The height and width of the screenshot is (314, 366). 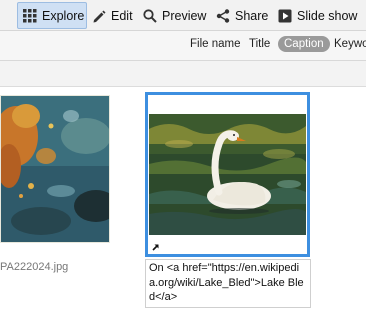 What do you see at coordinates (304, 44) in the screenshot?
I see `sort-caption: Caption` at bounding box center [304, 44].